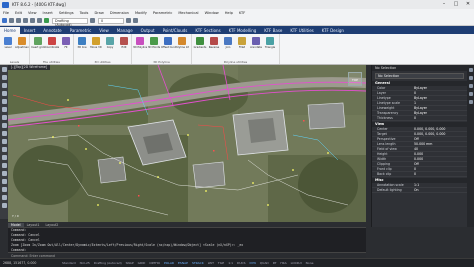  Describe the element at coordinates (18, 13) in the screenshot. I see `menu-edit: Edit` at that location.